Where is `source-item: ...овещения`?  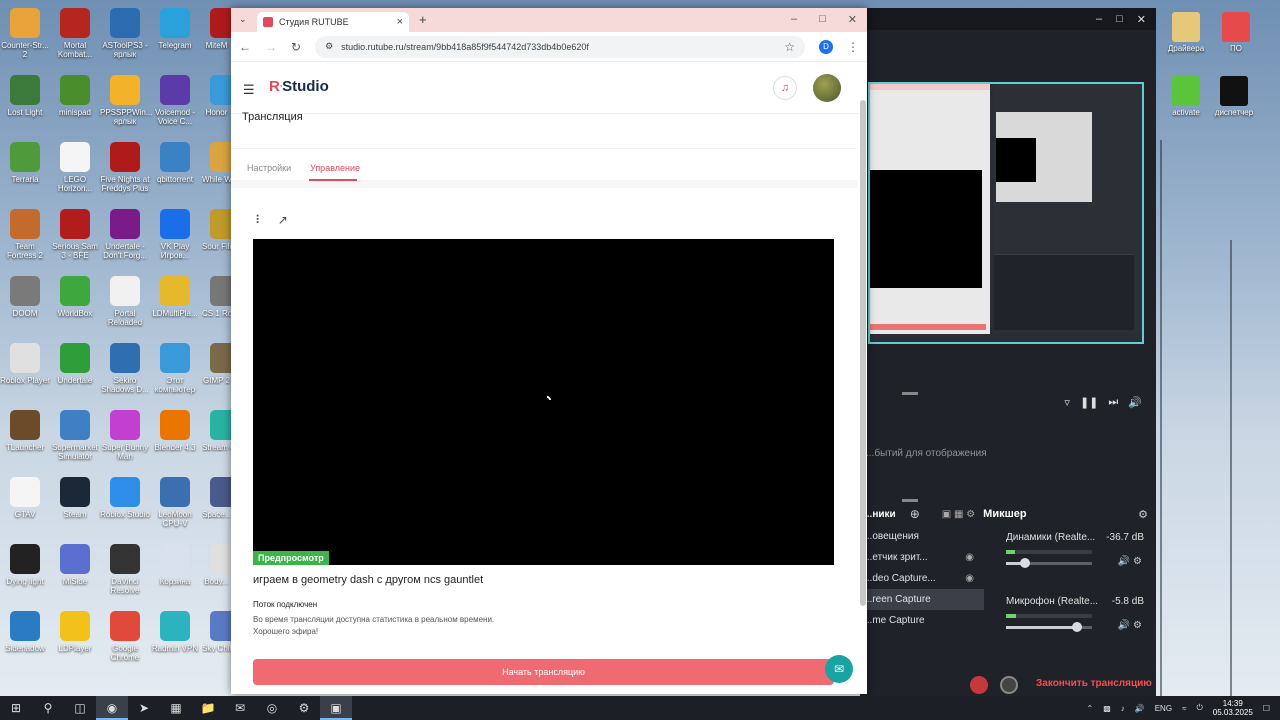 source-item: ...овещения is located at coordinates (922, 536).